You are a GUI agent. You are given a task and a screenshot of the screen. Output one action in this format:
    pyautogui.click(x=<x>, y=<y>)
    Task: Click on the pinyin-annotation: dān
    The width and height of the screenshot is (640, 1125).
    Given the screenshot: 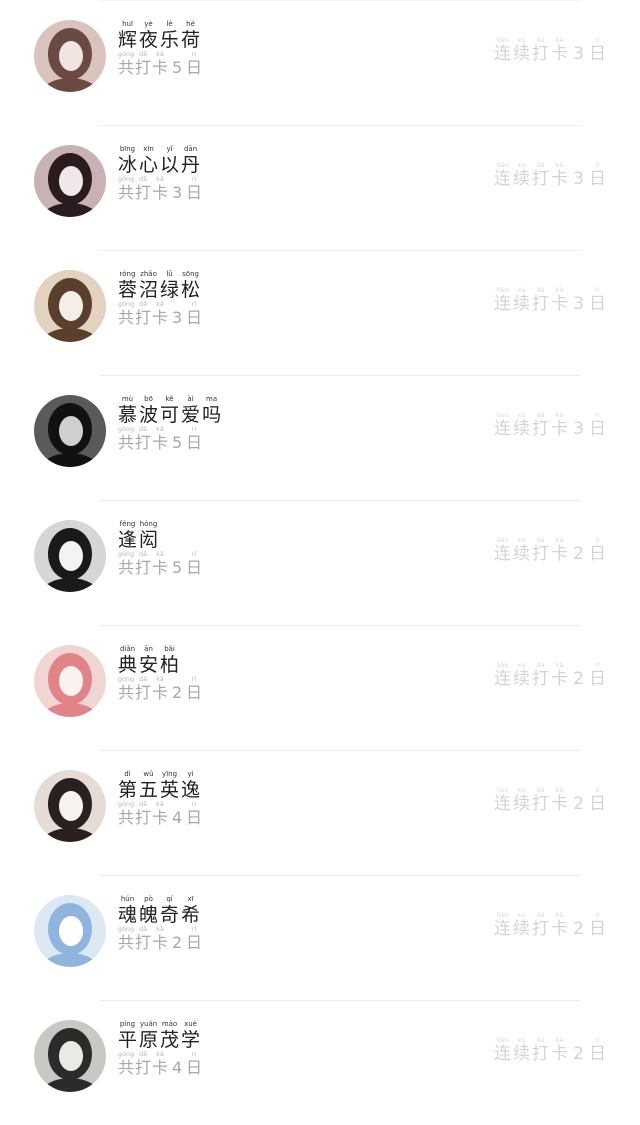 What is the action you would take?
    pyautogui.click(x=190, y=149)
    